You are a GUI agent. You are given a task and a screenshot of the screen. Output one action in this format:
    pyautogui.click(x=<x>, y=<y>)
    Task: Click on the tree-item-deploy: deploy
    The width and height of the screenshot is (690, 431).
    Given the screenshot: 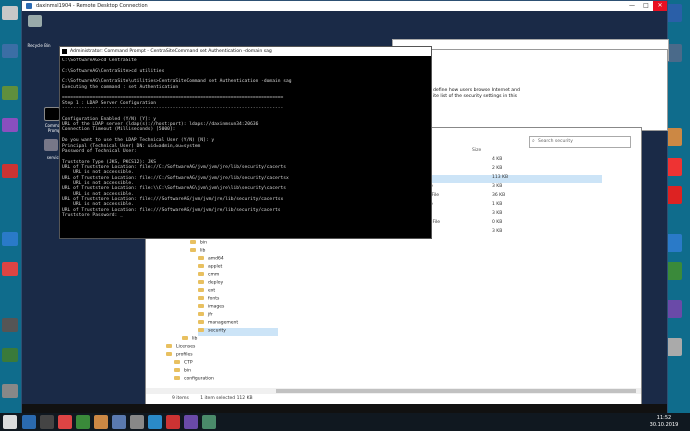 What is the action you would take?
    pyautogui.click(x=210, y=284)
    